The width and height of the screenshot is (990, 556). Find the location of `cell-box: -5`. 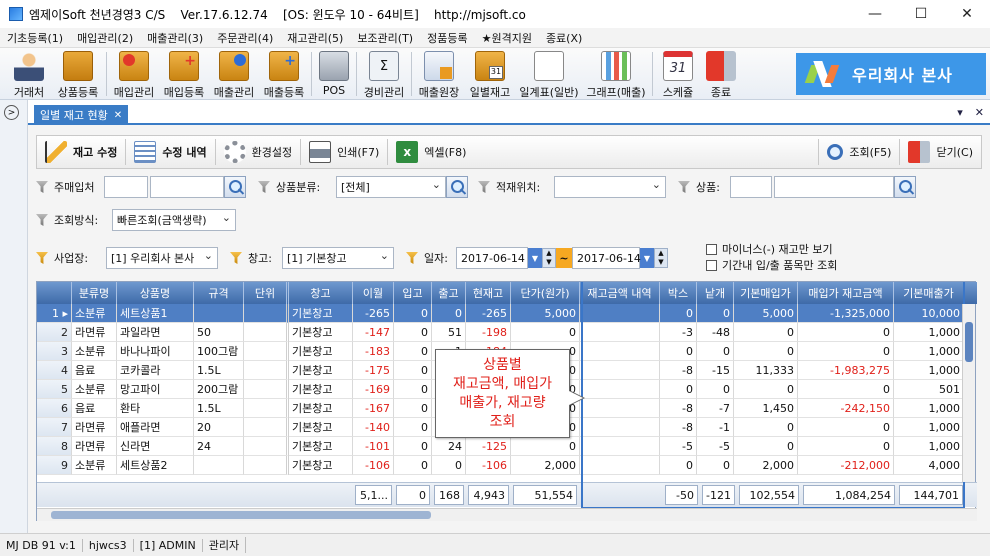

cell-box: -5 is located at coordinates (678, 446).